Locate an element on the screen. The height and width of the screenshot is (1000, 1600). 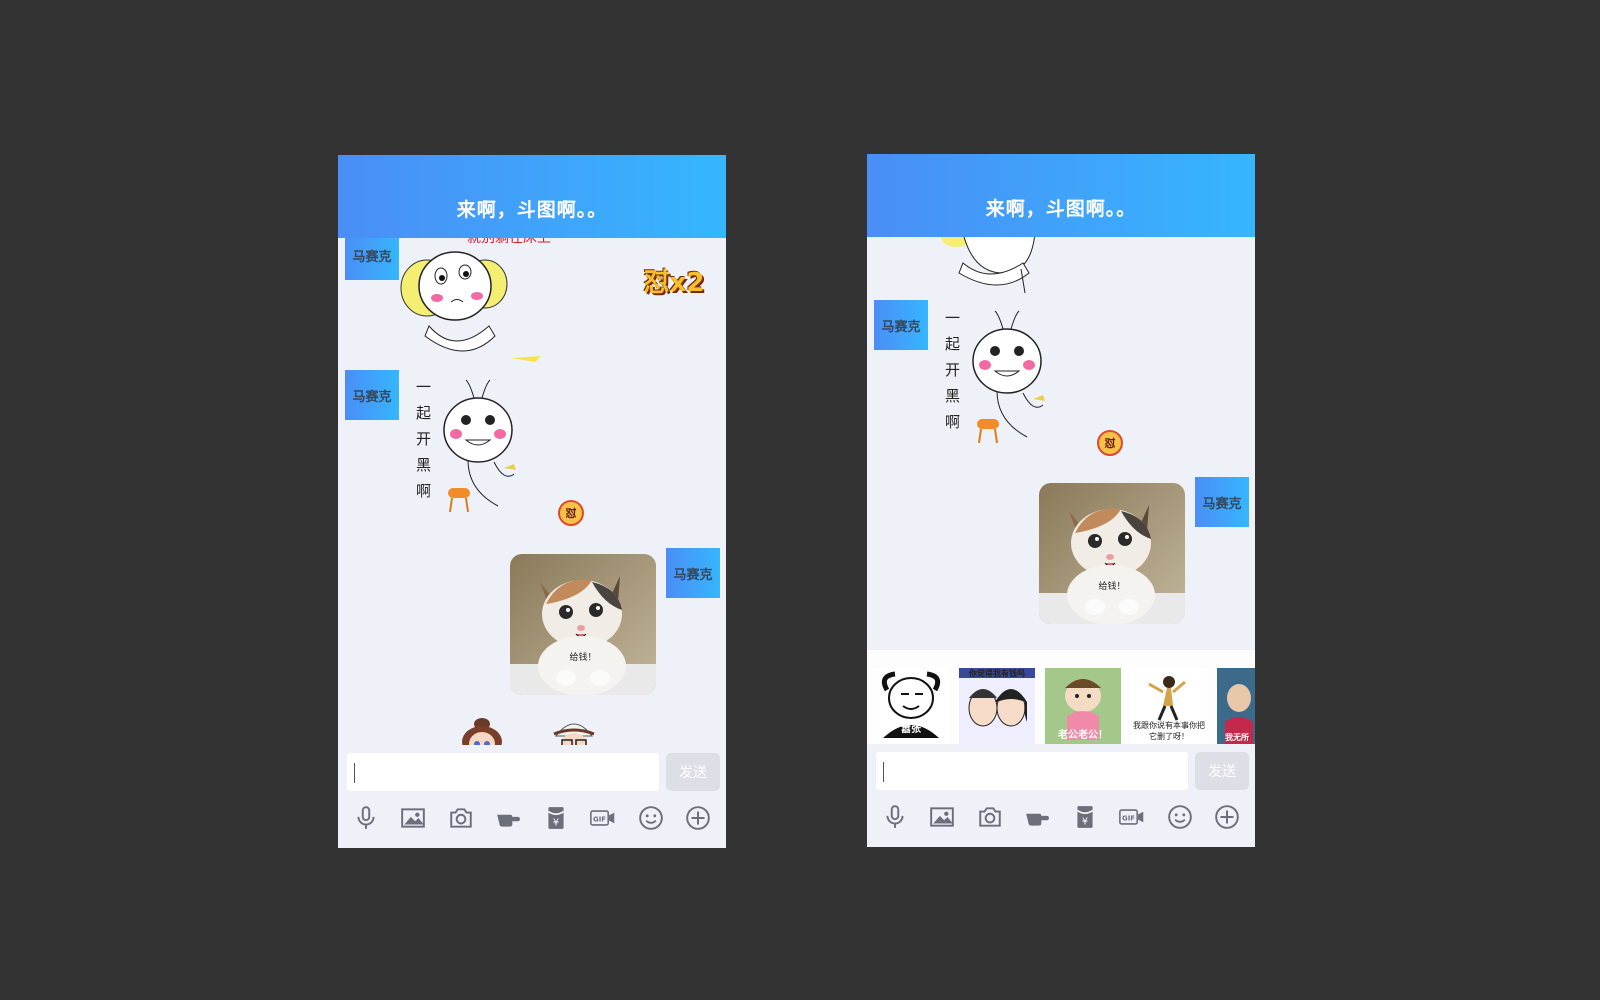
message-list: 马赛克 一 起 开 黑 啊 怼 给钱！ 马赛克 is located at coordinates (1061, 437).